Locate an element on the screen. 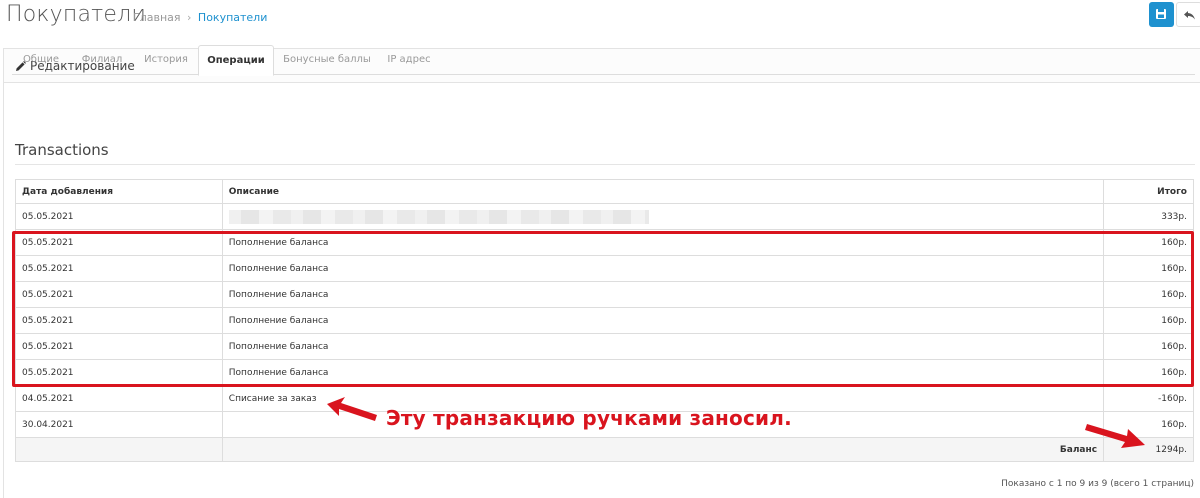 The width and height of the screenshot is (1200, 498). save-icon is located at coordinates (1161, 14).